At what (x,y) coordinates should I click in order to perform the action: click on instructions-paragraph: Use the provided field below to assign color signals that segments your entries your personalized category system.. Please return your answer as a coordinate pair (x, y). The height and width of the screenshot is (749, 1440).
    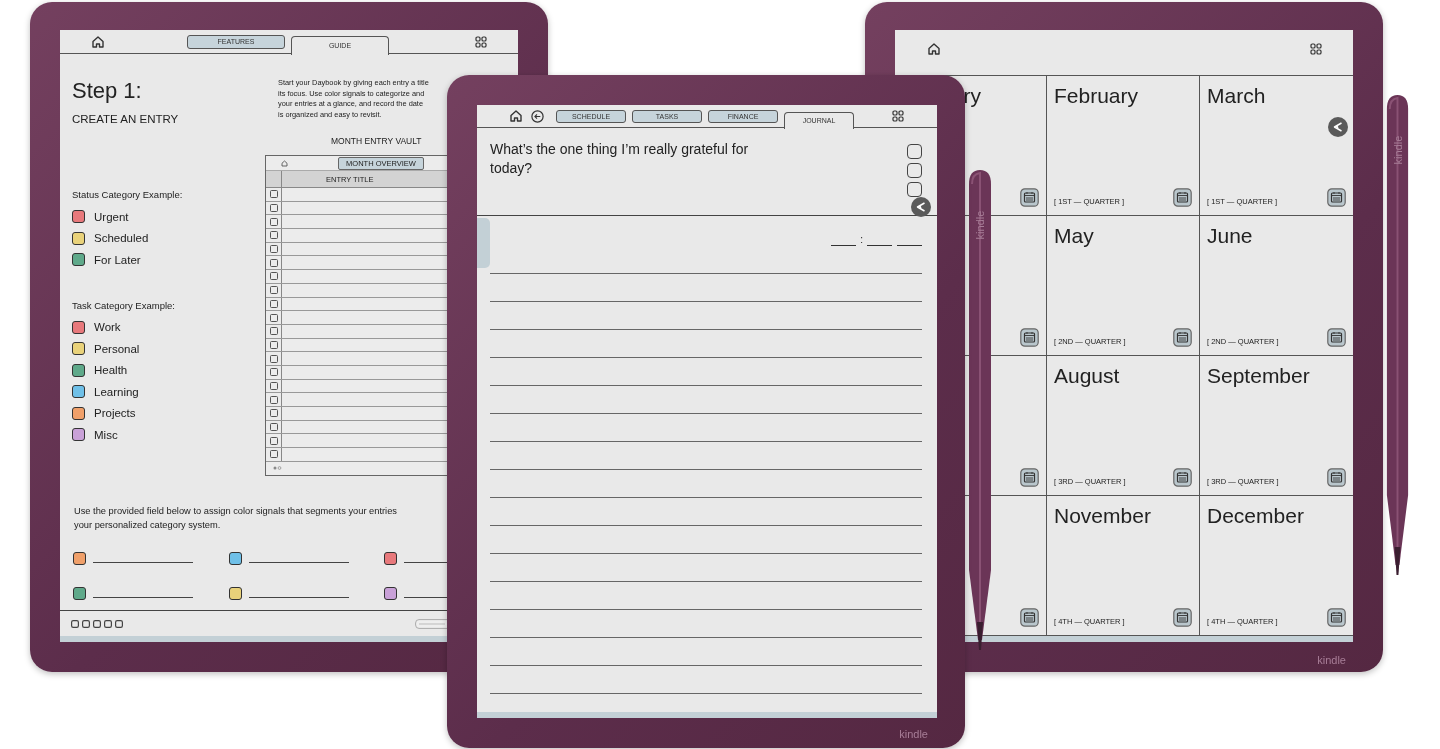
    Looking at the image, I should click on (236, 518).